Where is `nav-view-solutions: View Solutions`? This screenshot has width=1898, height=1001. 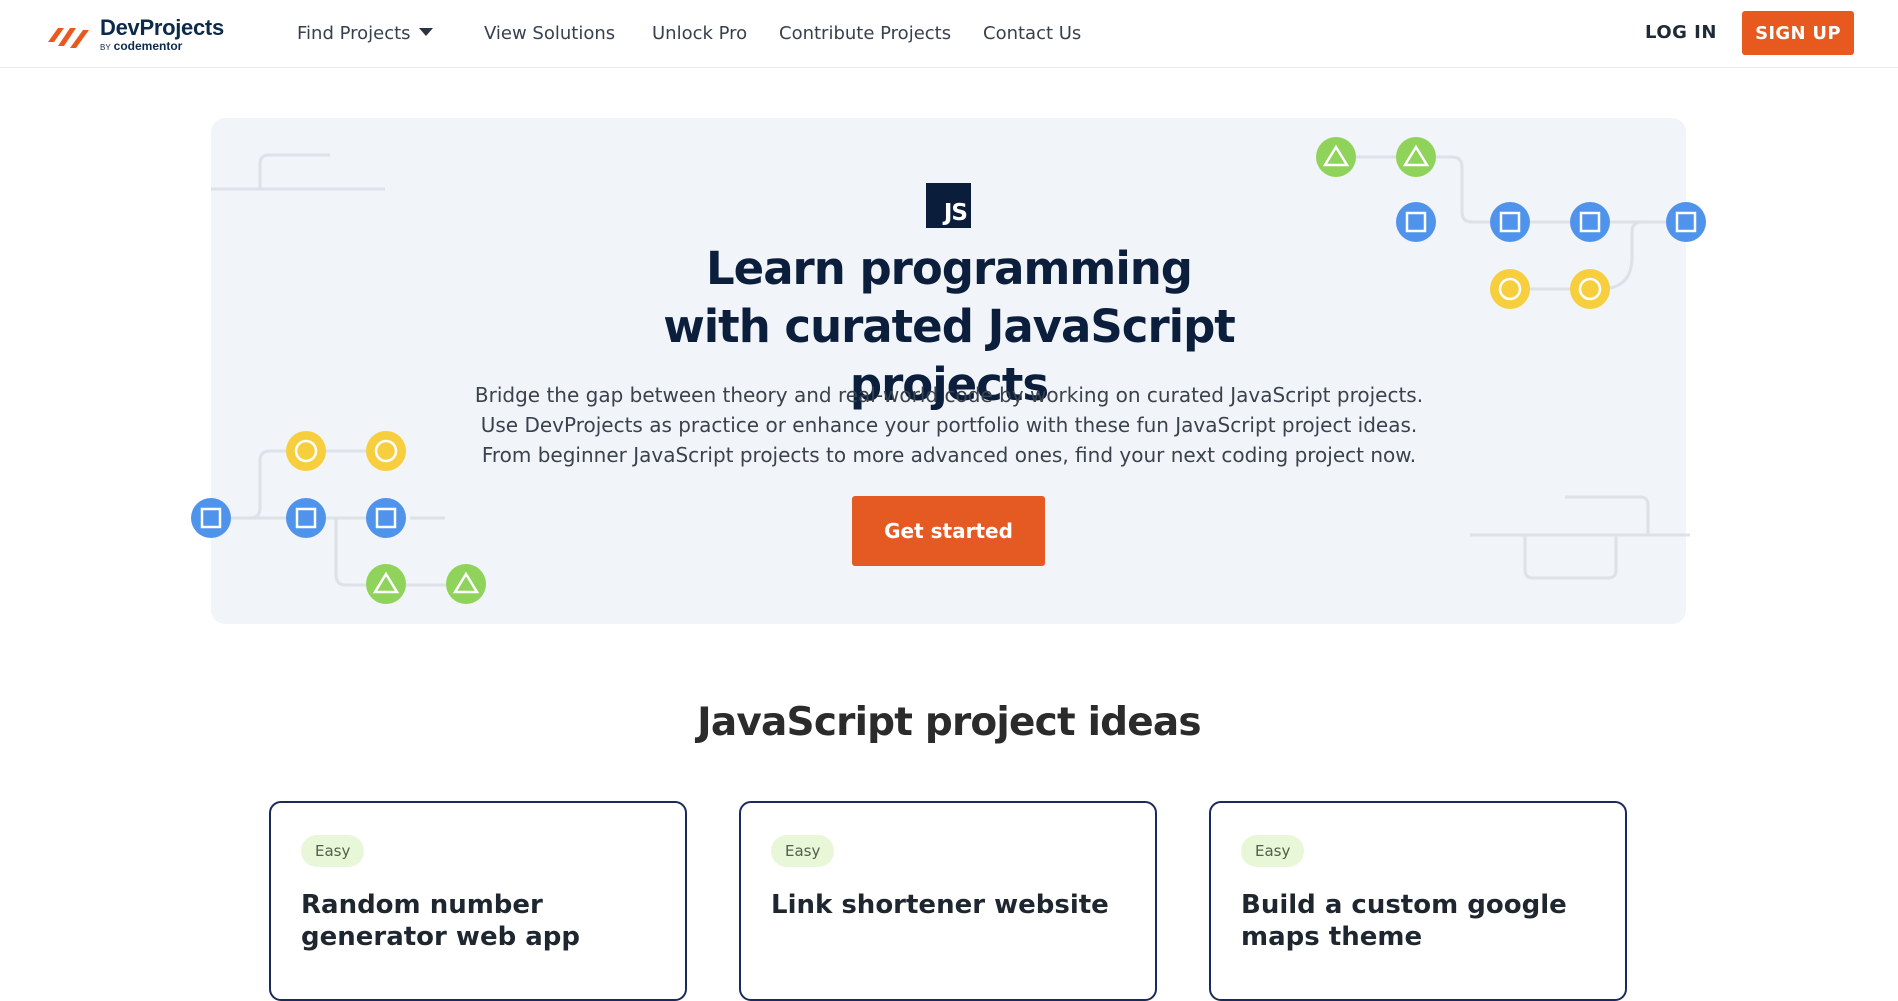 nav-view-solutions: View Solutions is located at coordinates (549, 33).